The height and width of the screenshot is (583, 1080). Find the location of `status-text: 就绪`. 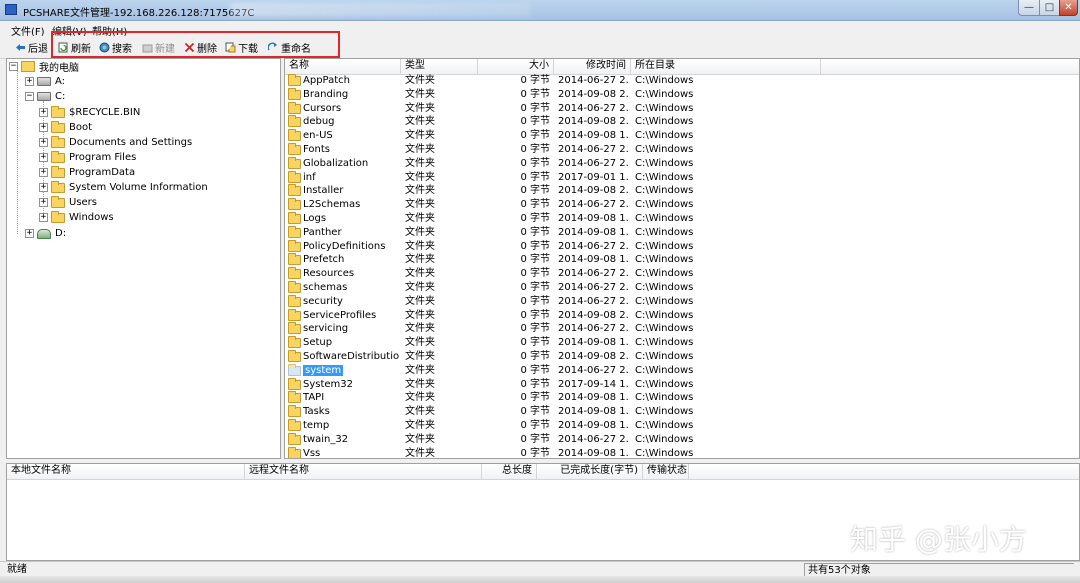

status-text: 就绪 is located at coordinates (17, 569).